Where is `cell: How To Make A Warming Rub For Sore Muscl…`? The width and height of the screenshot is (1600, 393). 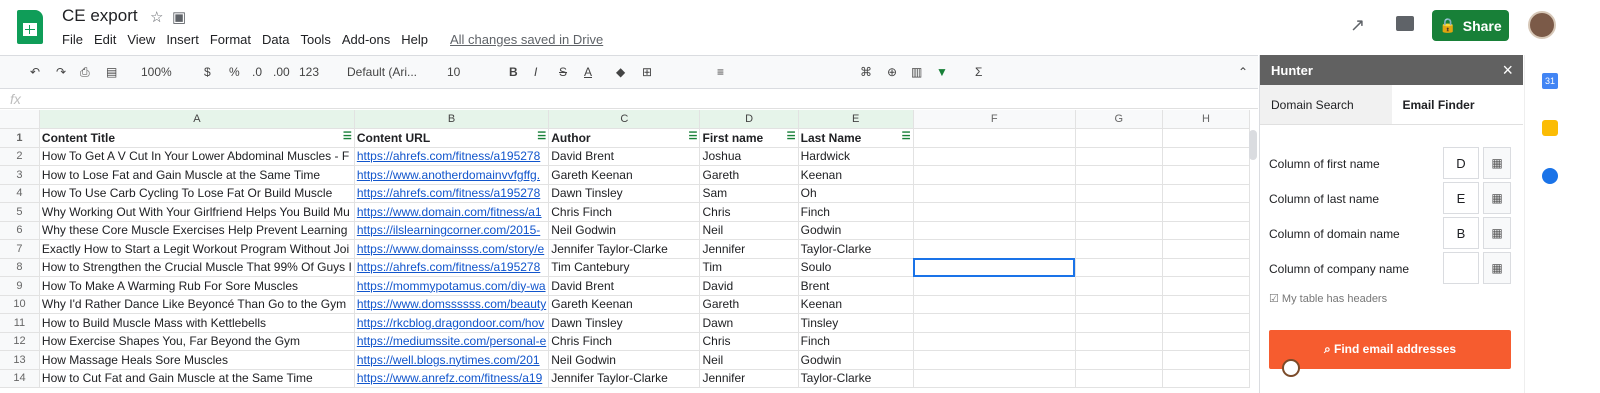 cell: How To Make A Warming Rub For Sore Muscl… is located at coordinates (197, 286).